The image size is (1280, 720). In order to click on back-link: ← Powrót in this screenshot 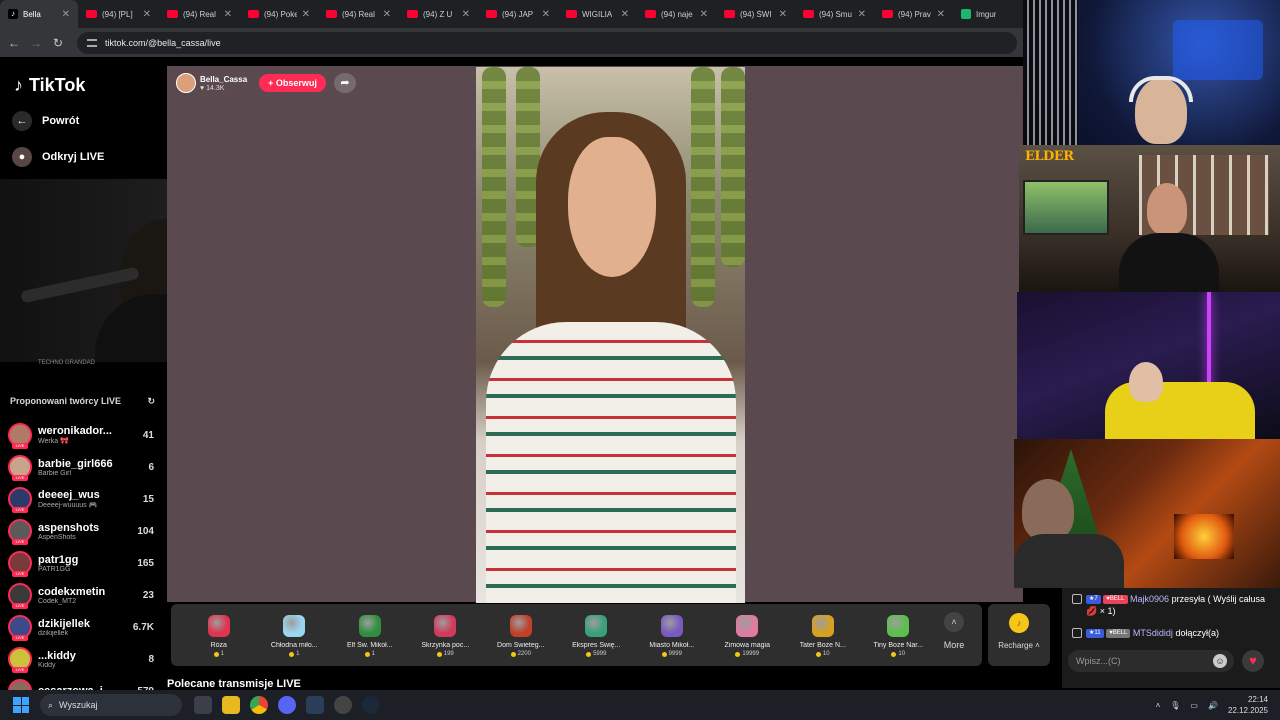, I will do `click(45, 121)`.